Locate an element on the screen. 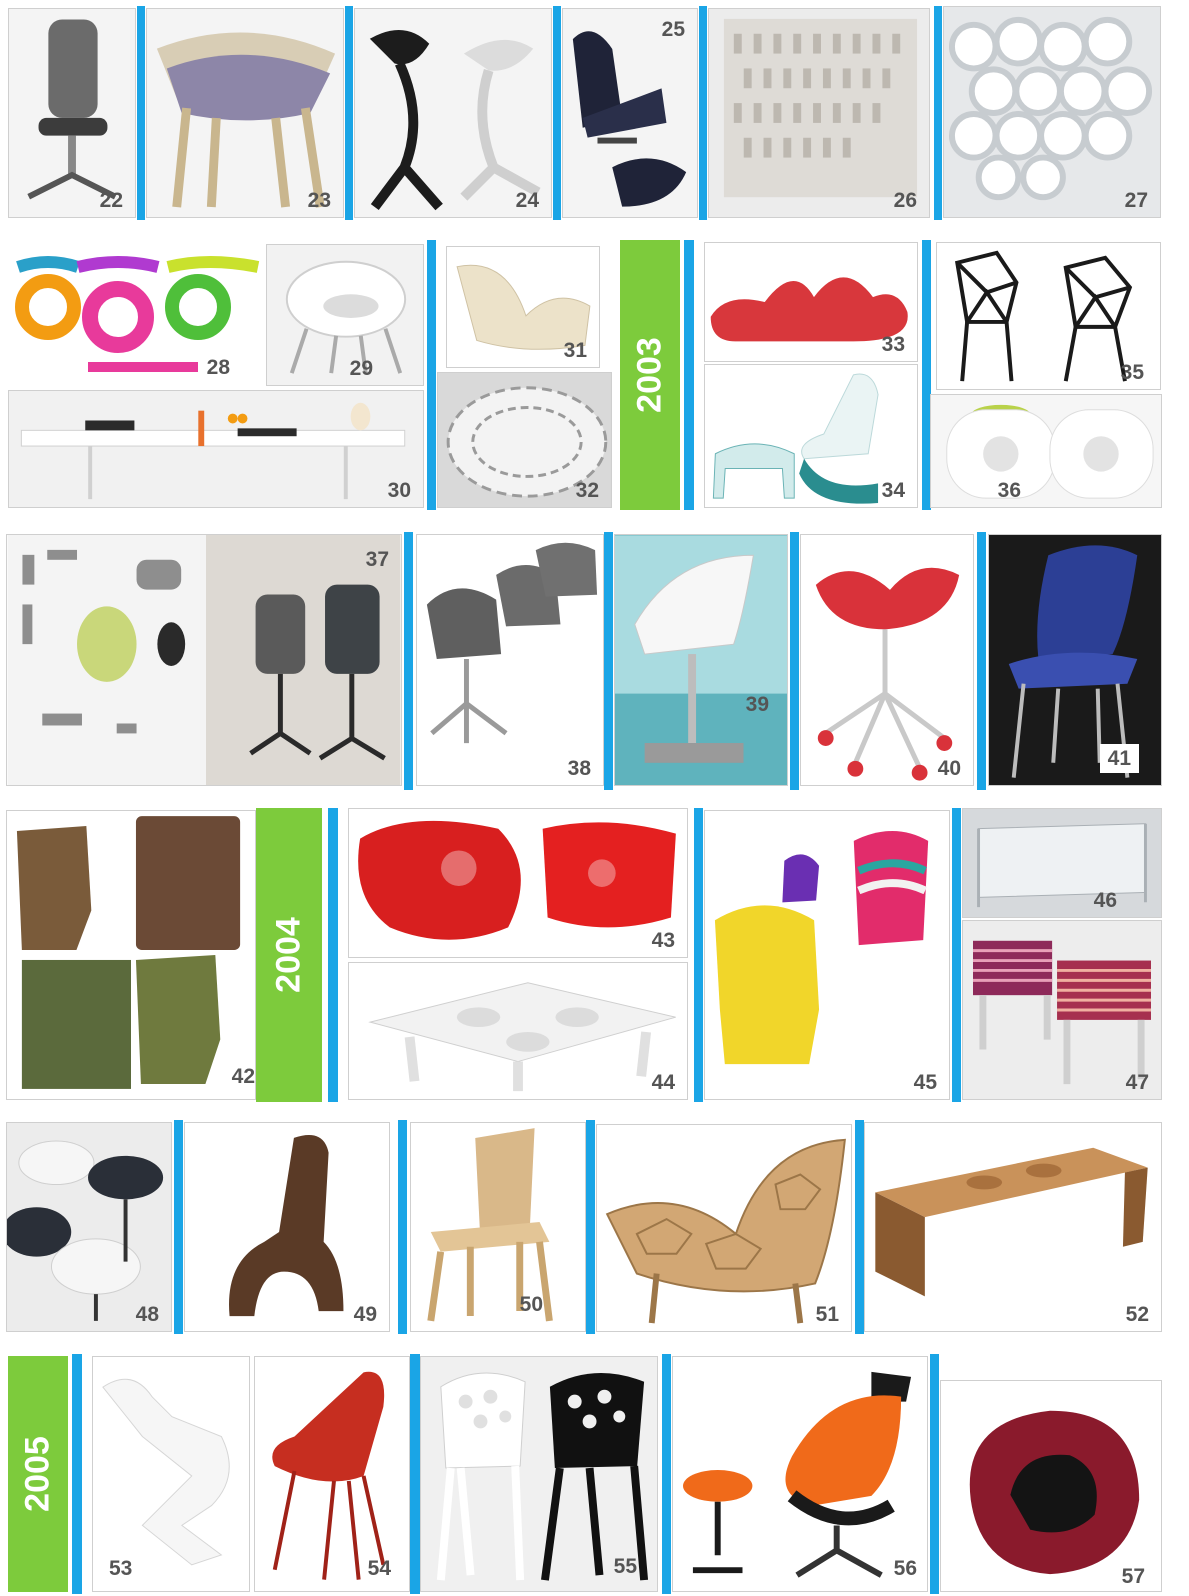  item-number: 41 is located at coordinates (1119, 758).